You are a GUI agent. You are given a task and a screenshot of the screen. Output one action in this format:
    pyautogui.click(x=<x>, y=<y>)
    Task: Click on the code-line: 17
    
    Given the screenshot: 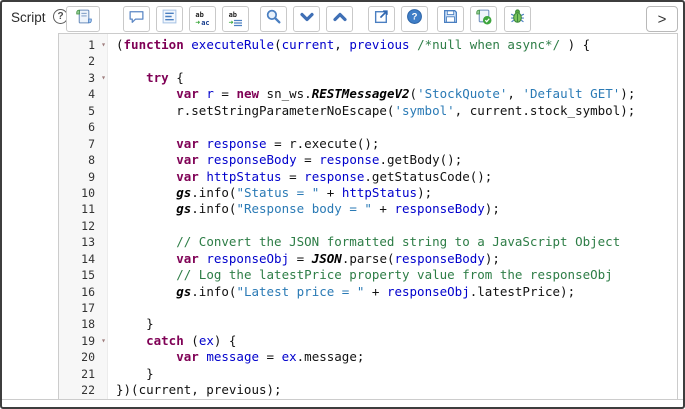 What is the action you would take?
    pyautogui.click(x=368, y=308)
    